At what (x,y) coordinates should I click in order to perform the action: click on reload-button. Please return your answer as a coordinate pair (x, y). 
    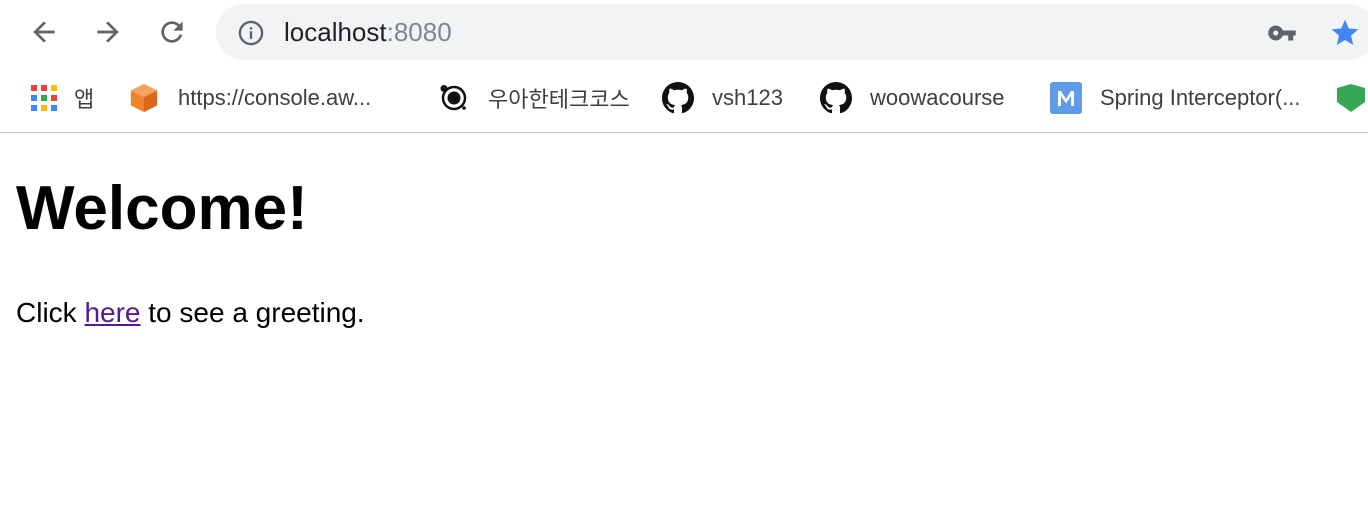
    Looking at the image, I should click on (172, 32).